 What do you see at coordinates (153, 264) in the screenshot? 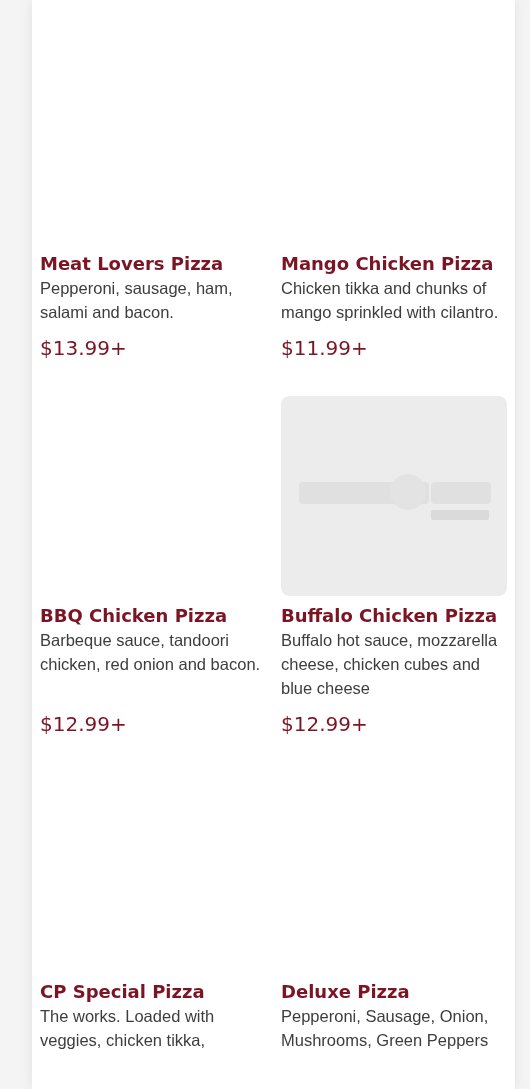
I see `item-name: Meat Lovers Pizza` at bounding box center [153, 264].